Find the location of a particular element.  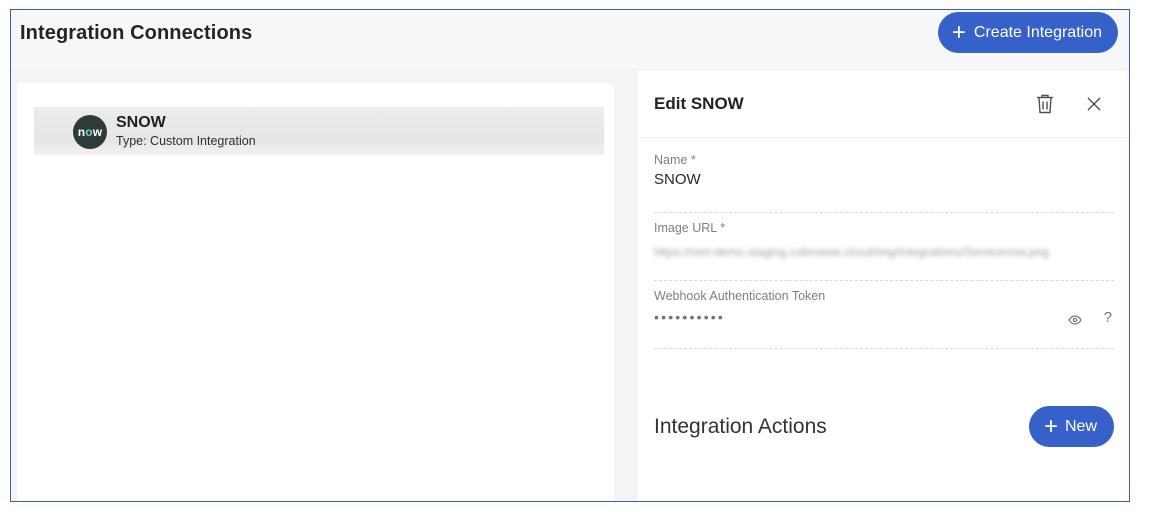

webhook-token-field-value: •••••••••• is located at coordinates (689, 317).